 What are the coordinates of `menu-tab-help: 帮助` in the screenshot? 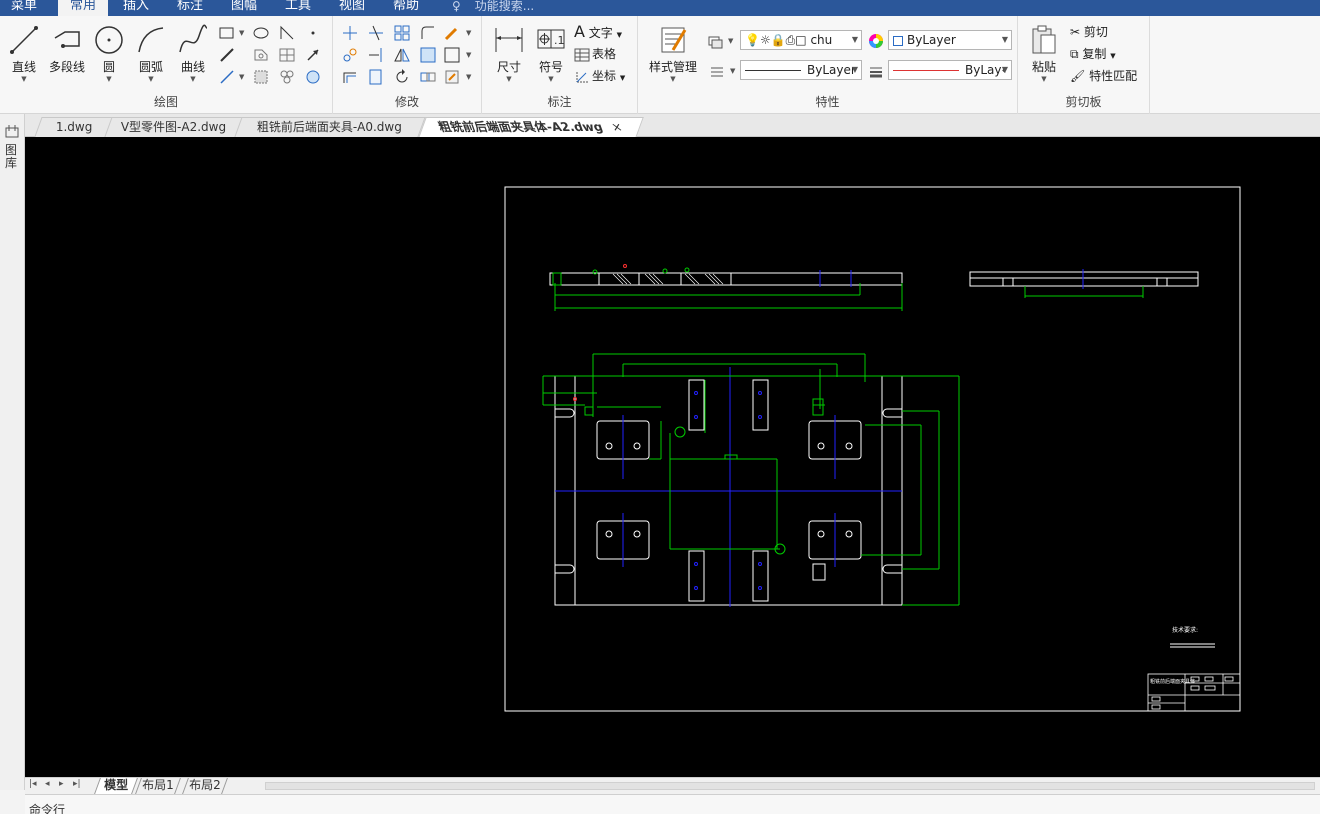 It's located at (406, 8).